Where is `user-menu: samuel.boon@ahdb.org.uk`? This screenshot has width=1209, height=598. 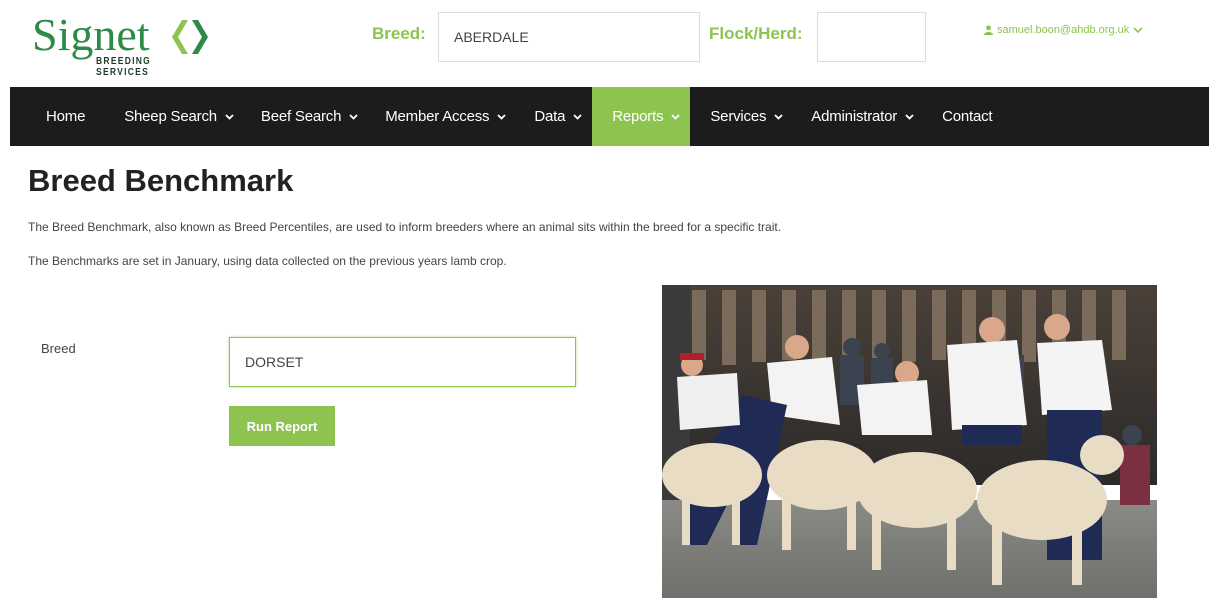
user-menu: samuel.boon@ahdb.org.uk is located at coordinates (1063, 30).